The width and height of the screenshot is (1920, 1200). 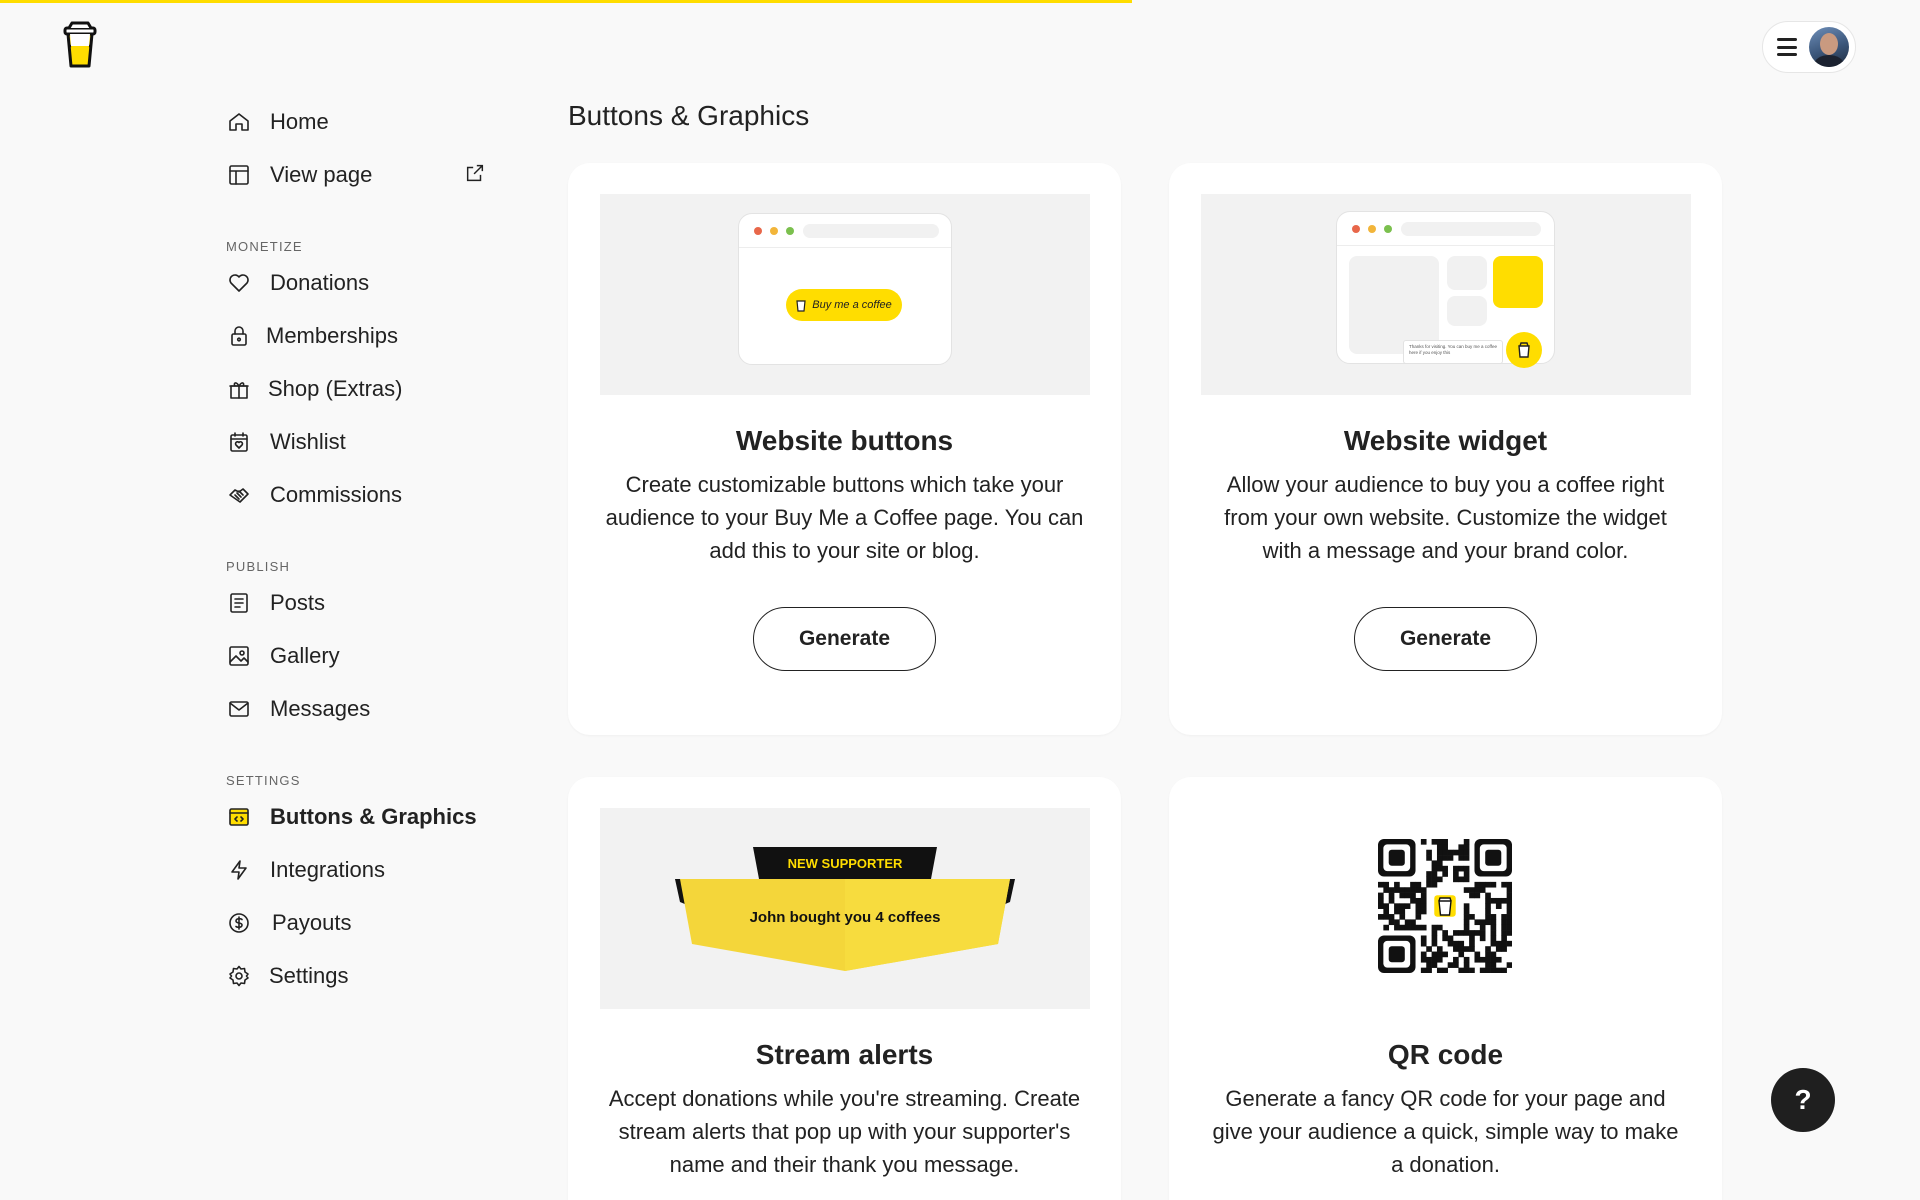 What do you see at coordinates (1445, 906) in the screenshot?
I see `qr-code-icon` at bounding box center [1445, 906].